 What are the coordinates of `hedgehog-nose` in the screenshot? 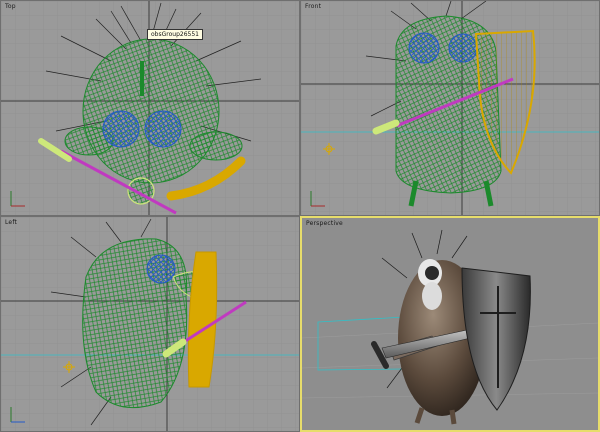 It's located at (432, 296).